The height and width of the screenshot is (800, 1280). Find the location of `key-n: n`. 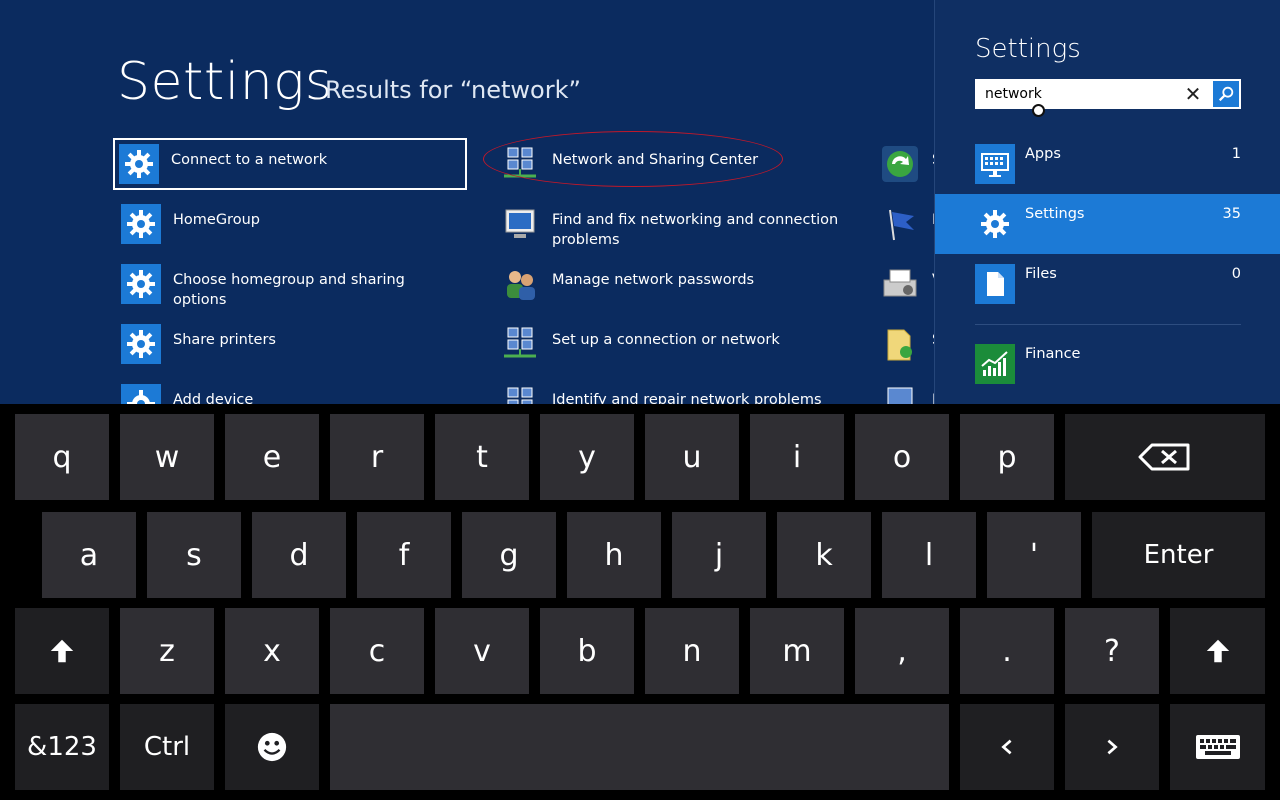

key-n: n is located at coordinates (692, 651).